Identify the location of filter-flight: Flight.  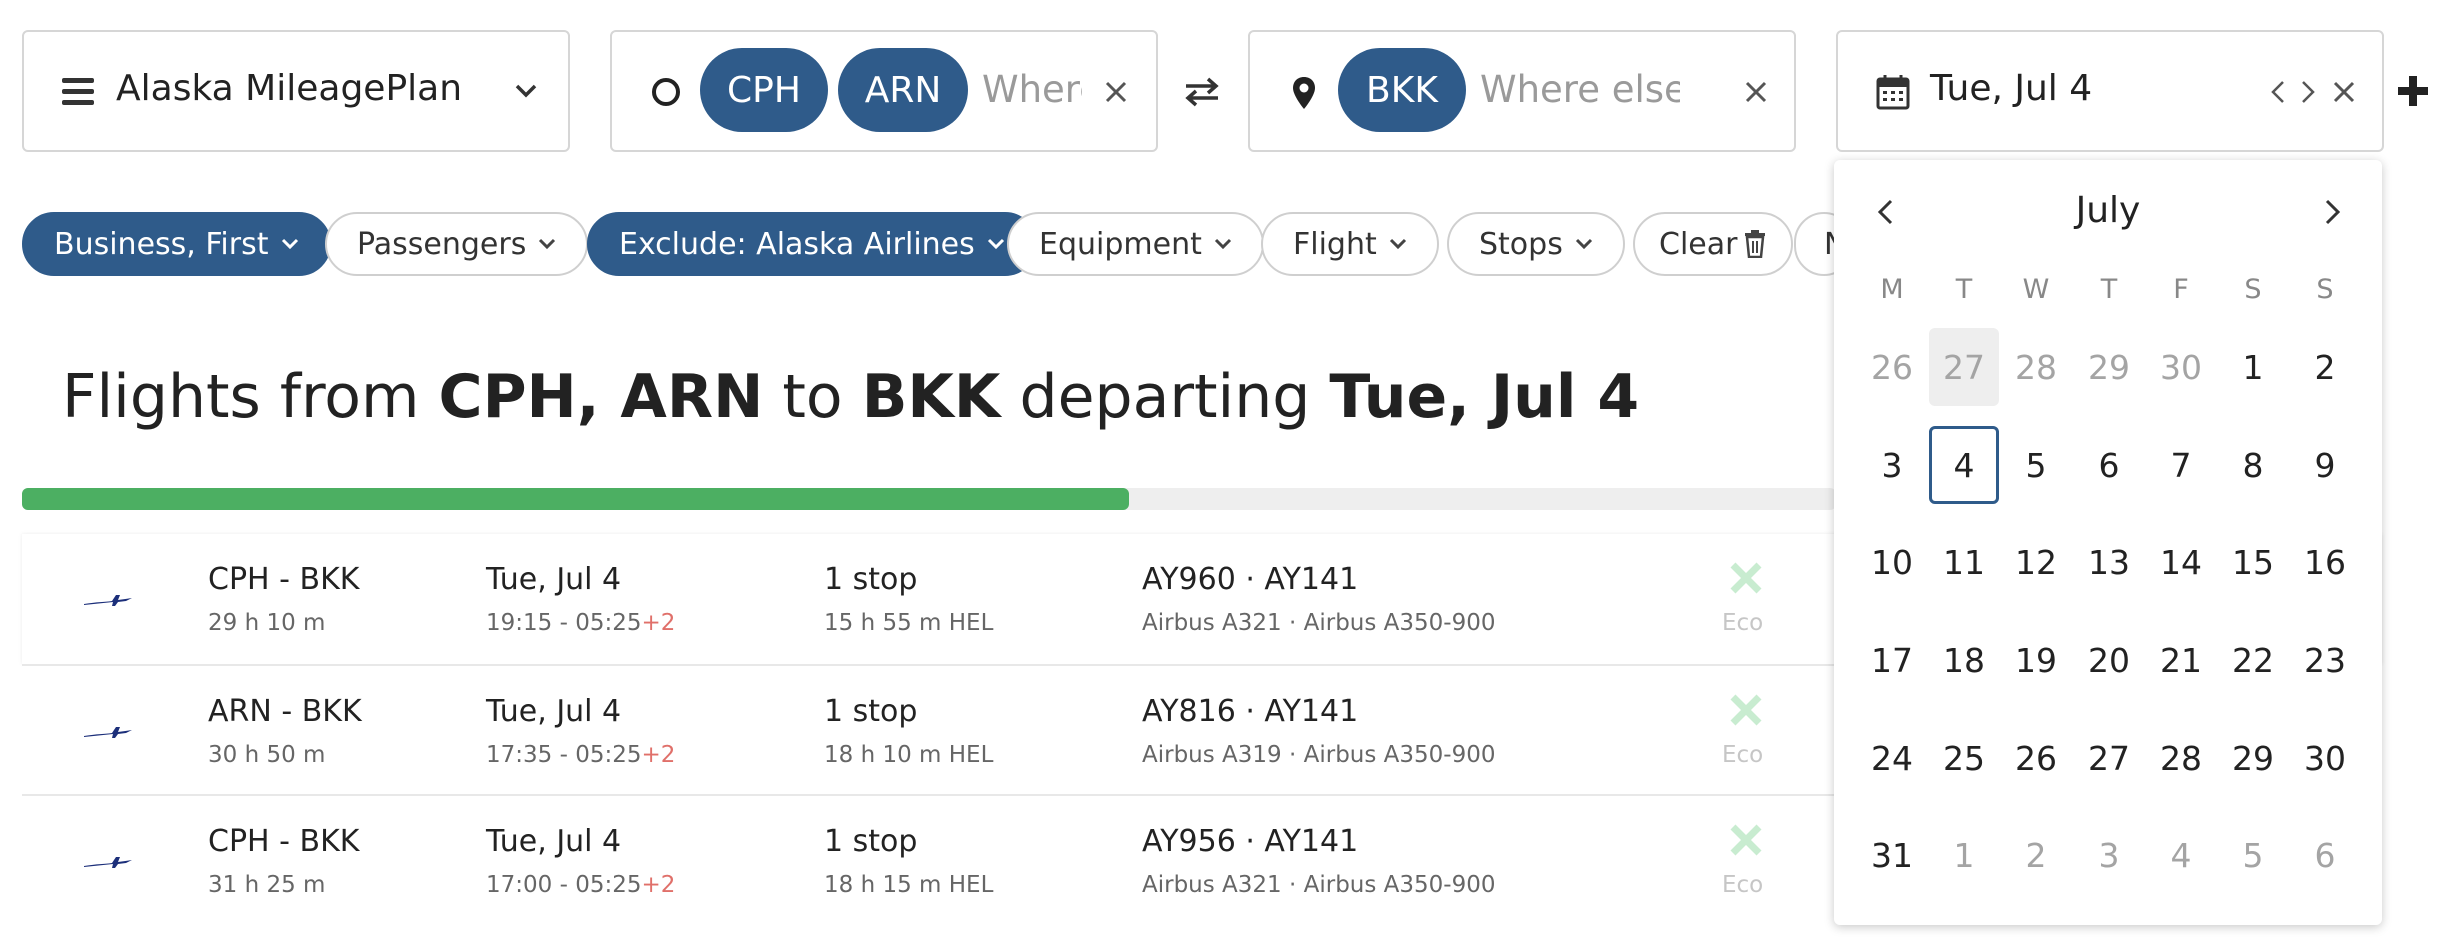
(1350, 244).